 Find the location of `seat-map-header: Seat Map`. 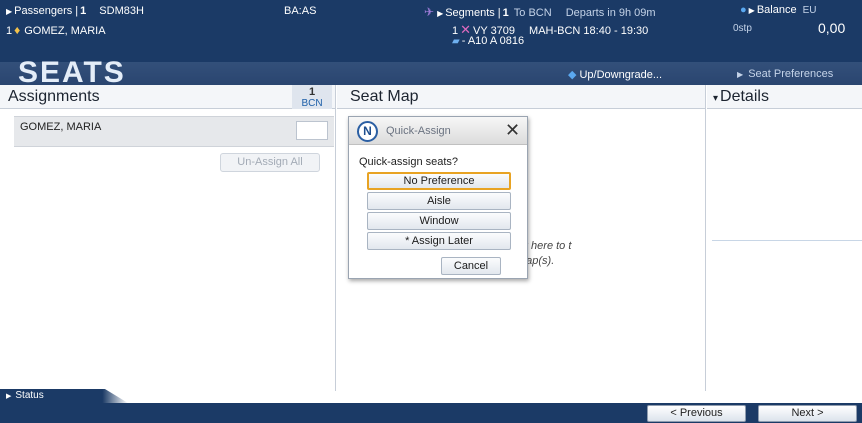

seat-map-header: Seat Map is located at coordinates (521, 97).